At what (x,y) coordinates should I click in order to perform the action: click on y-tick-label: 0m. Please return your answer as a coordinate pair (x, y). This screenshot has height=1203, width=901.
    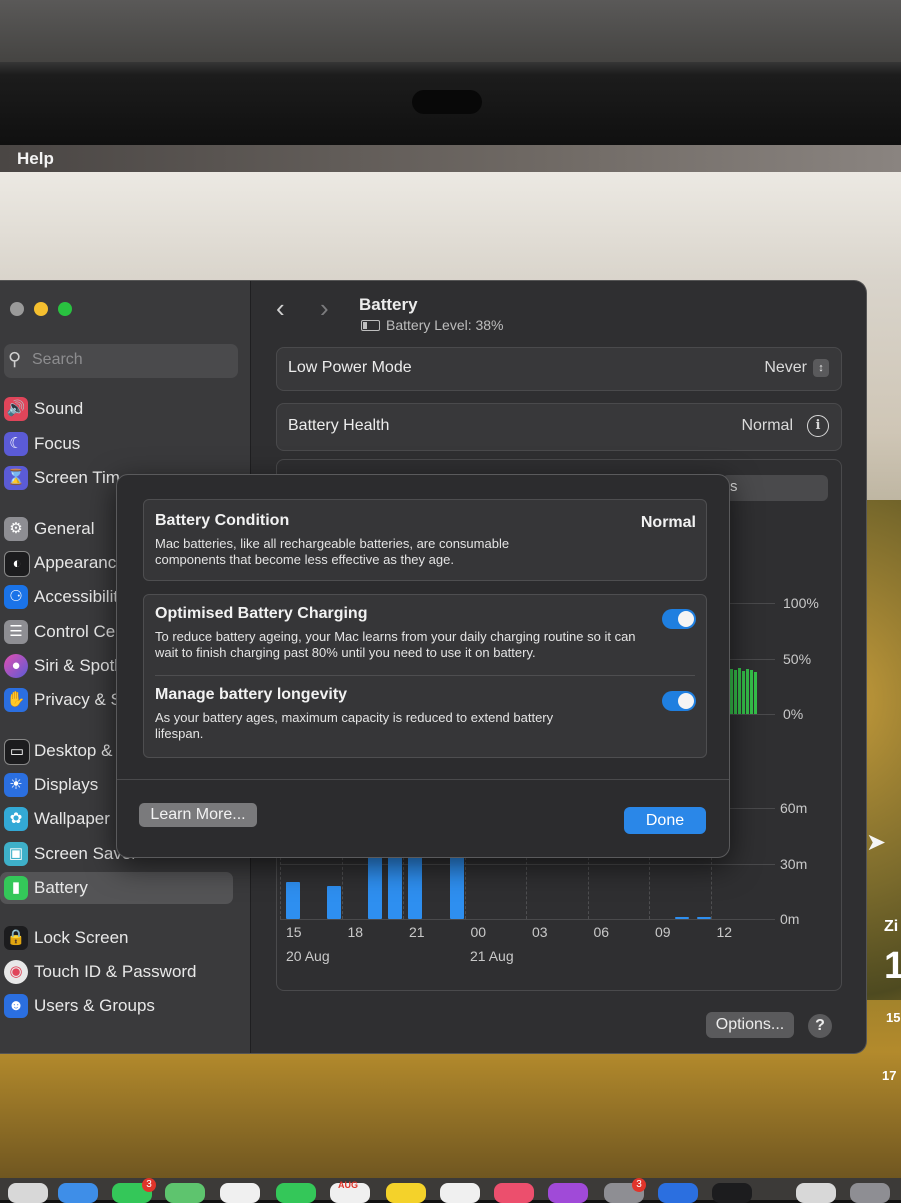
    Looking at the image, I should click on (790, 919).